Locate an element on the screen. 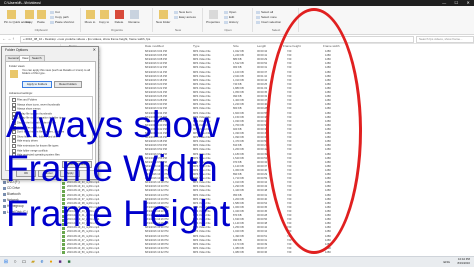 The height and width of the screenshot is (267, 474). tree-item: Hide protected operating system files is located at coordinates (36, 155).